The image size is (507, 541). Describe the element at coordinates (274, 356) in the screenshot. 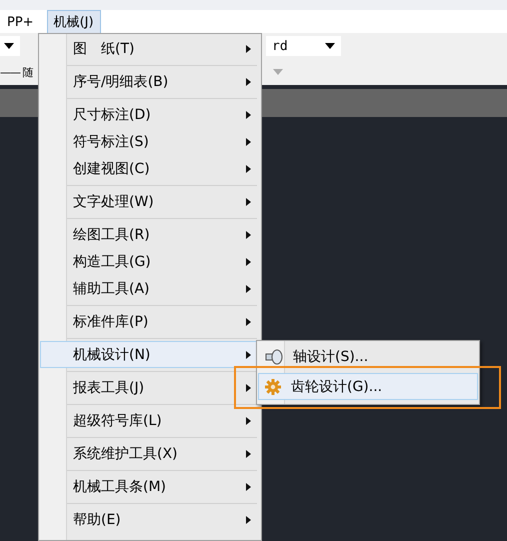

I see `shaft-icon` at that location.